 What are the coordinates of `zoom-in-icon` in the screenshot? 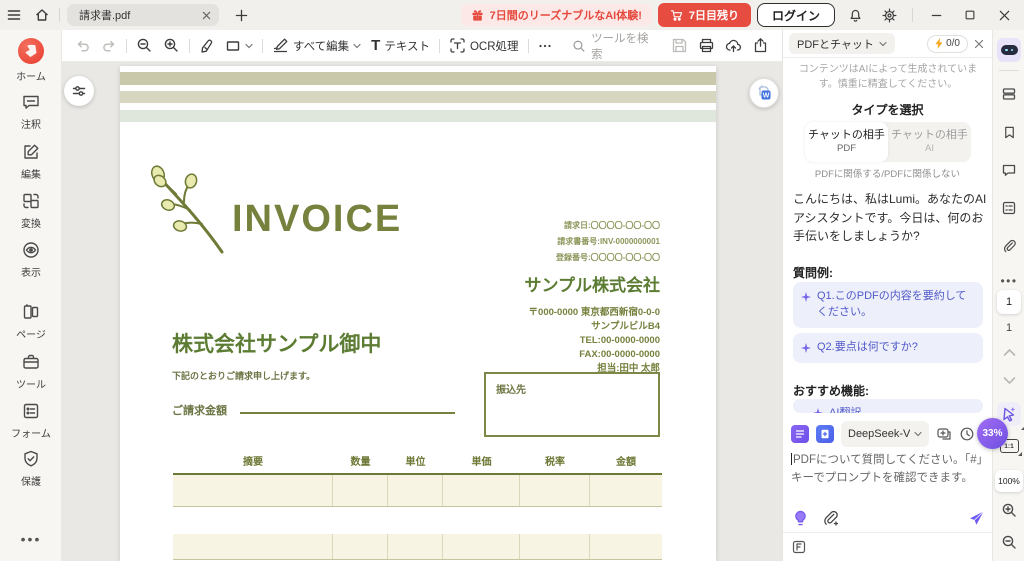 It's located at (171, 46).